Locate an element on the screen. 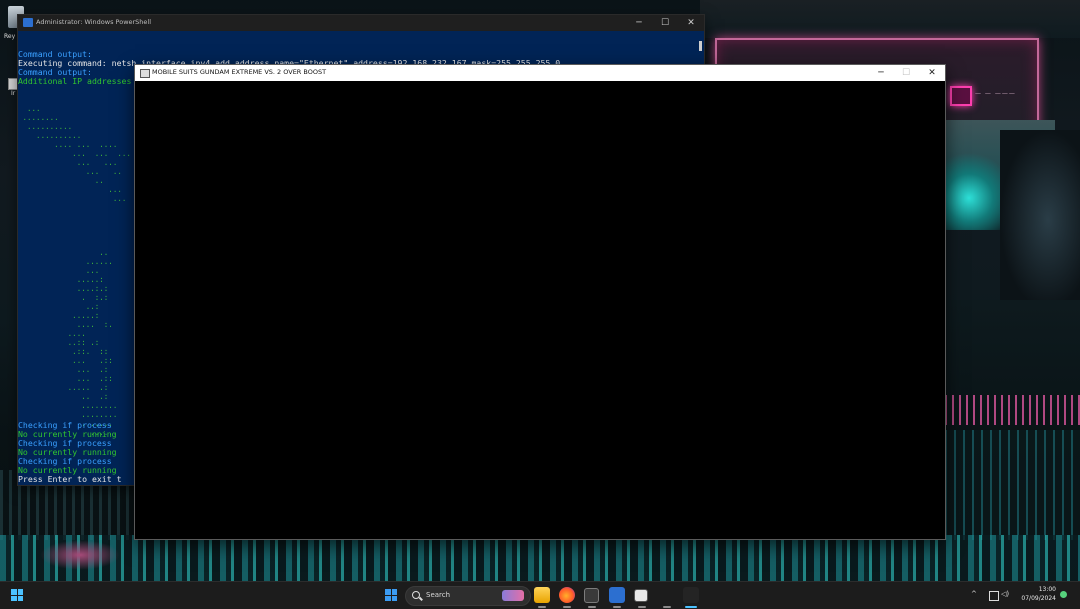 The image size is (1080, 609). clock-time: 13:00 is located at coordinates (1047, 589).